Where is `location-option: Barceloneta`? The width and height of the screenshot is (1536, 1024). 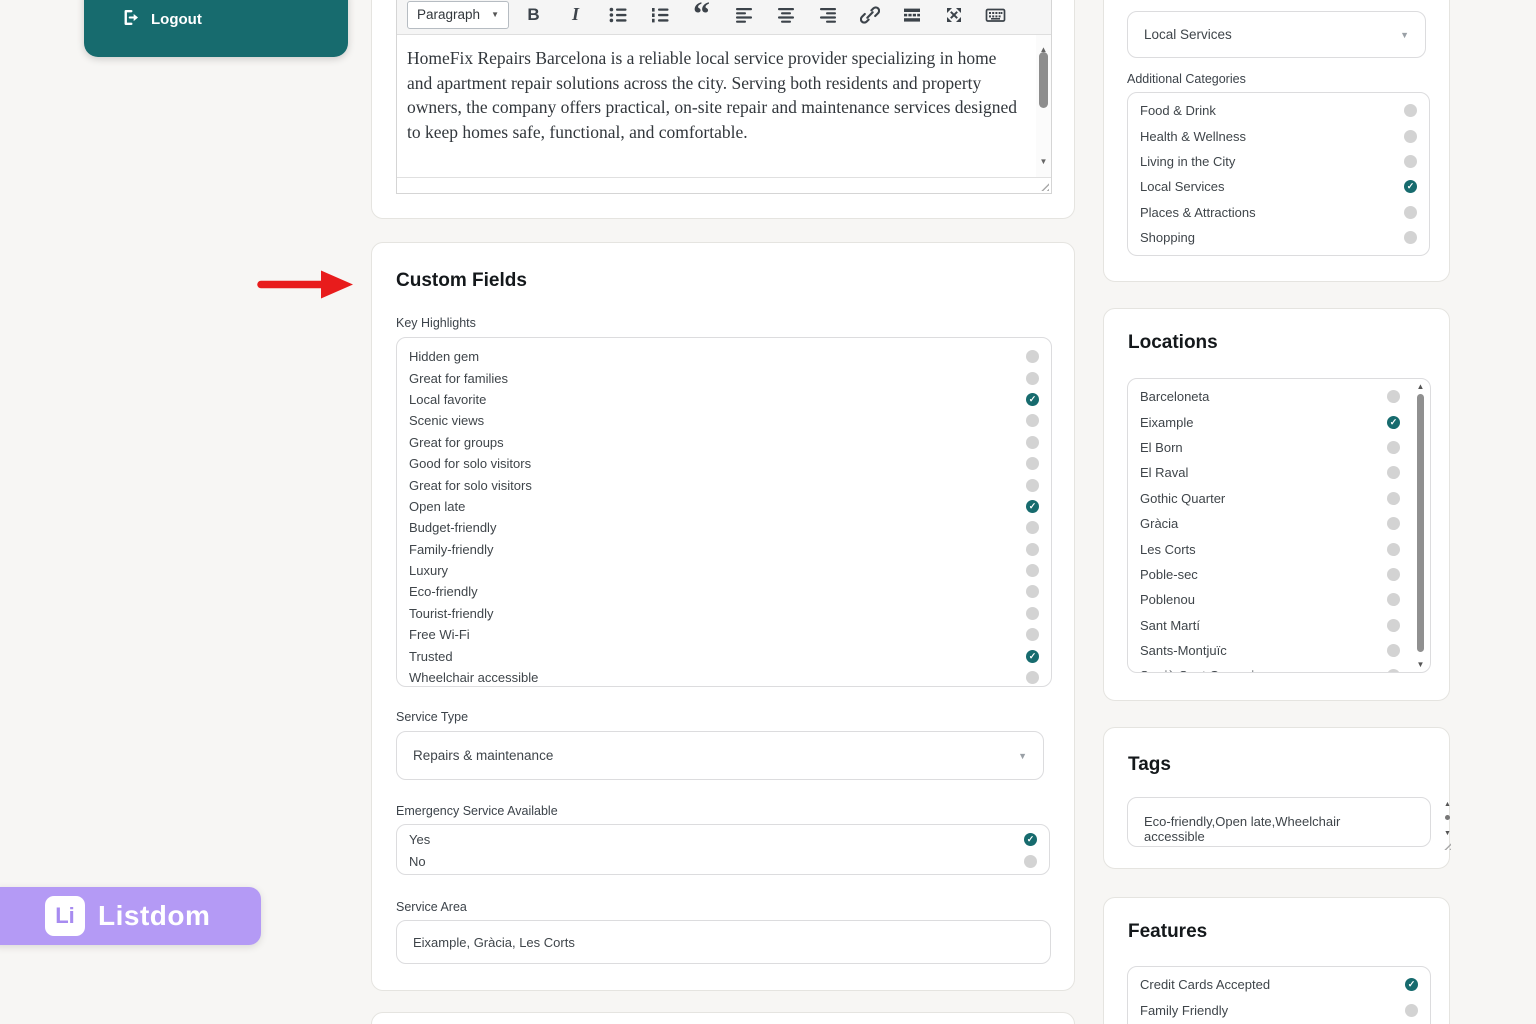
location-option: Barceloneta is located at coordinates (1270, 396).